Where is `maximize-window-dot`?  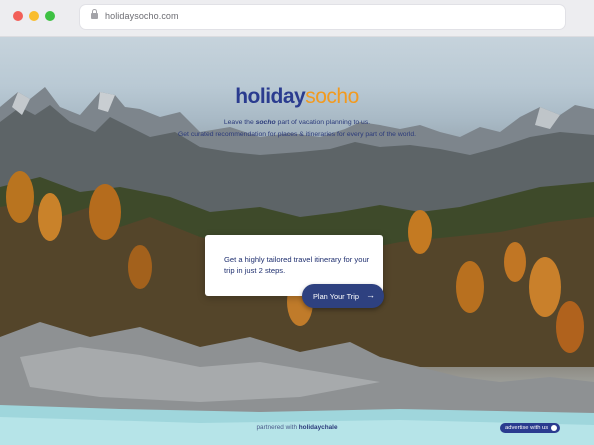
maximize-window-dot is located at coordinates (50, 16).